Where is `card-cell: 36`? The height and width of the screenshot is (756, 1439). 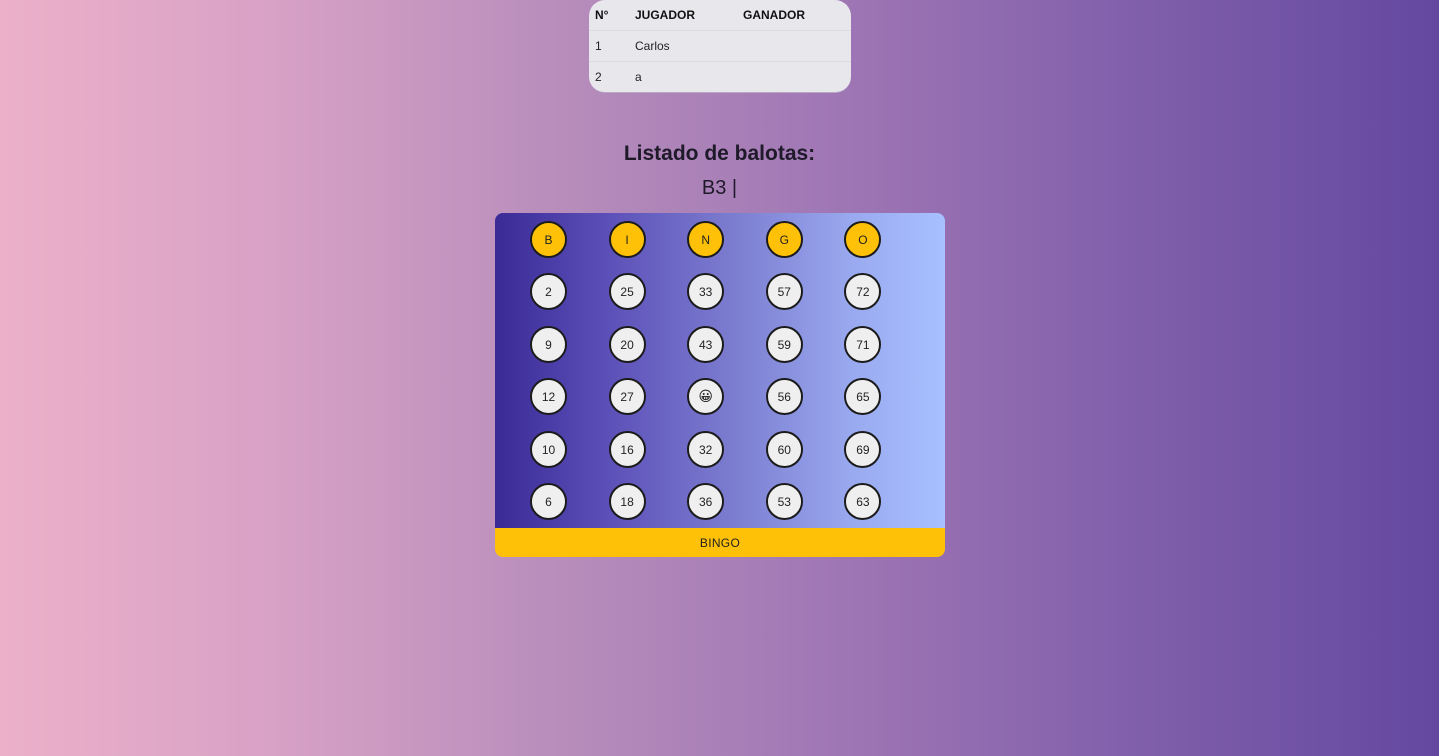
card-cell: 36 is located at coordinates (706, 501).